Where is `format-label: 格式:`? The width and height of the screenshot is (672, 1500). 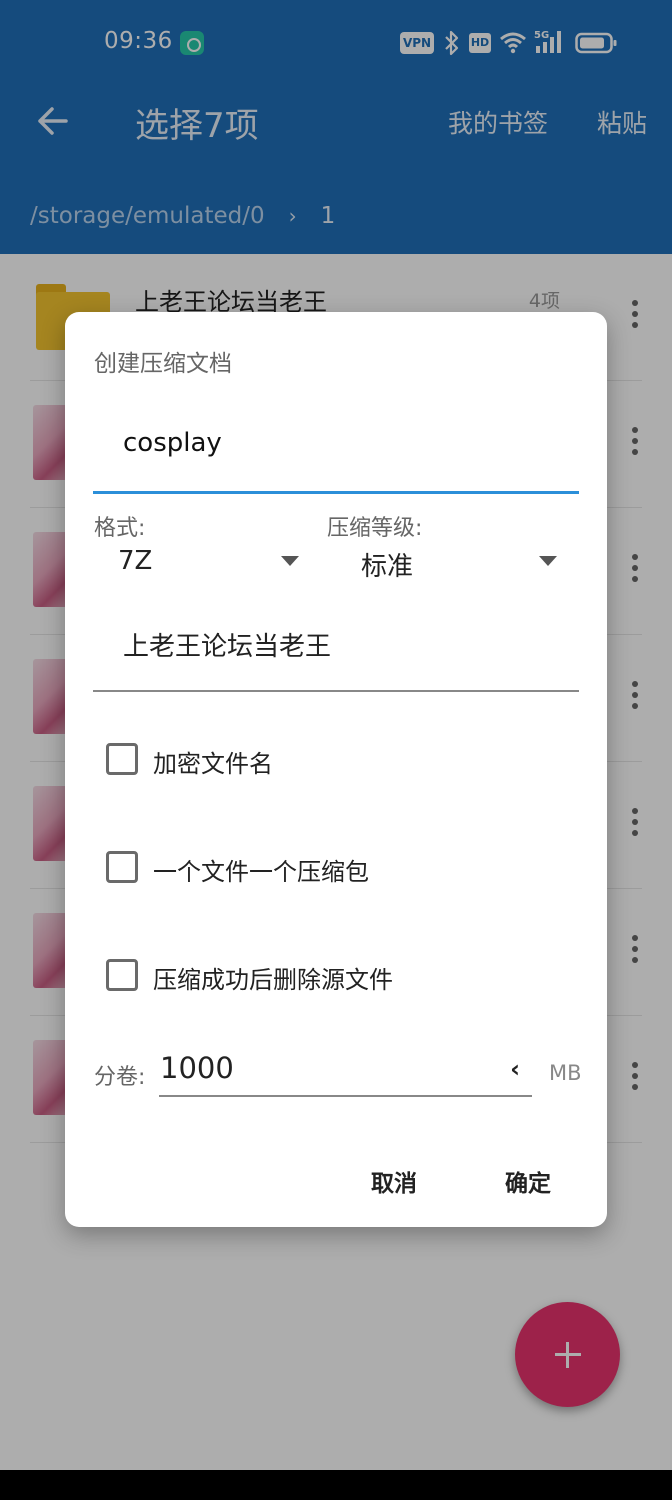 format-label: 格式: is located at coordinates (120, 528).